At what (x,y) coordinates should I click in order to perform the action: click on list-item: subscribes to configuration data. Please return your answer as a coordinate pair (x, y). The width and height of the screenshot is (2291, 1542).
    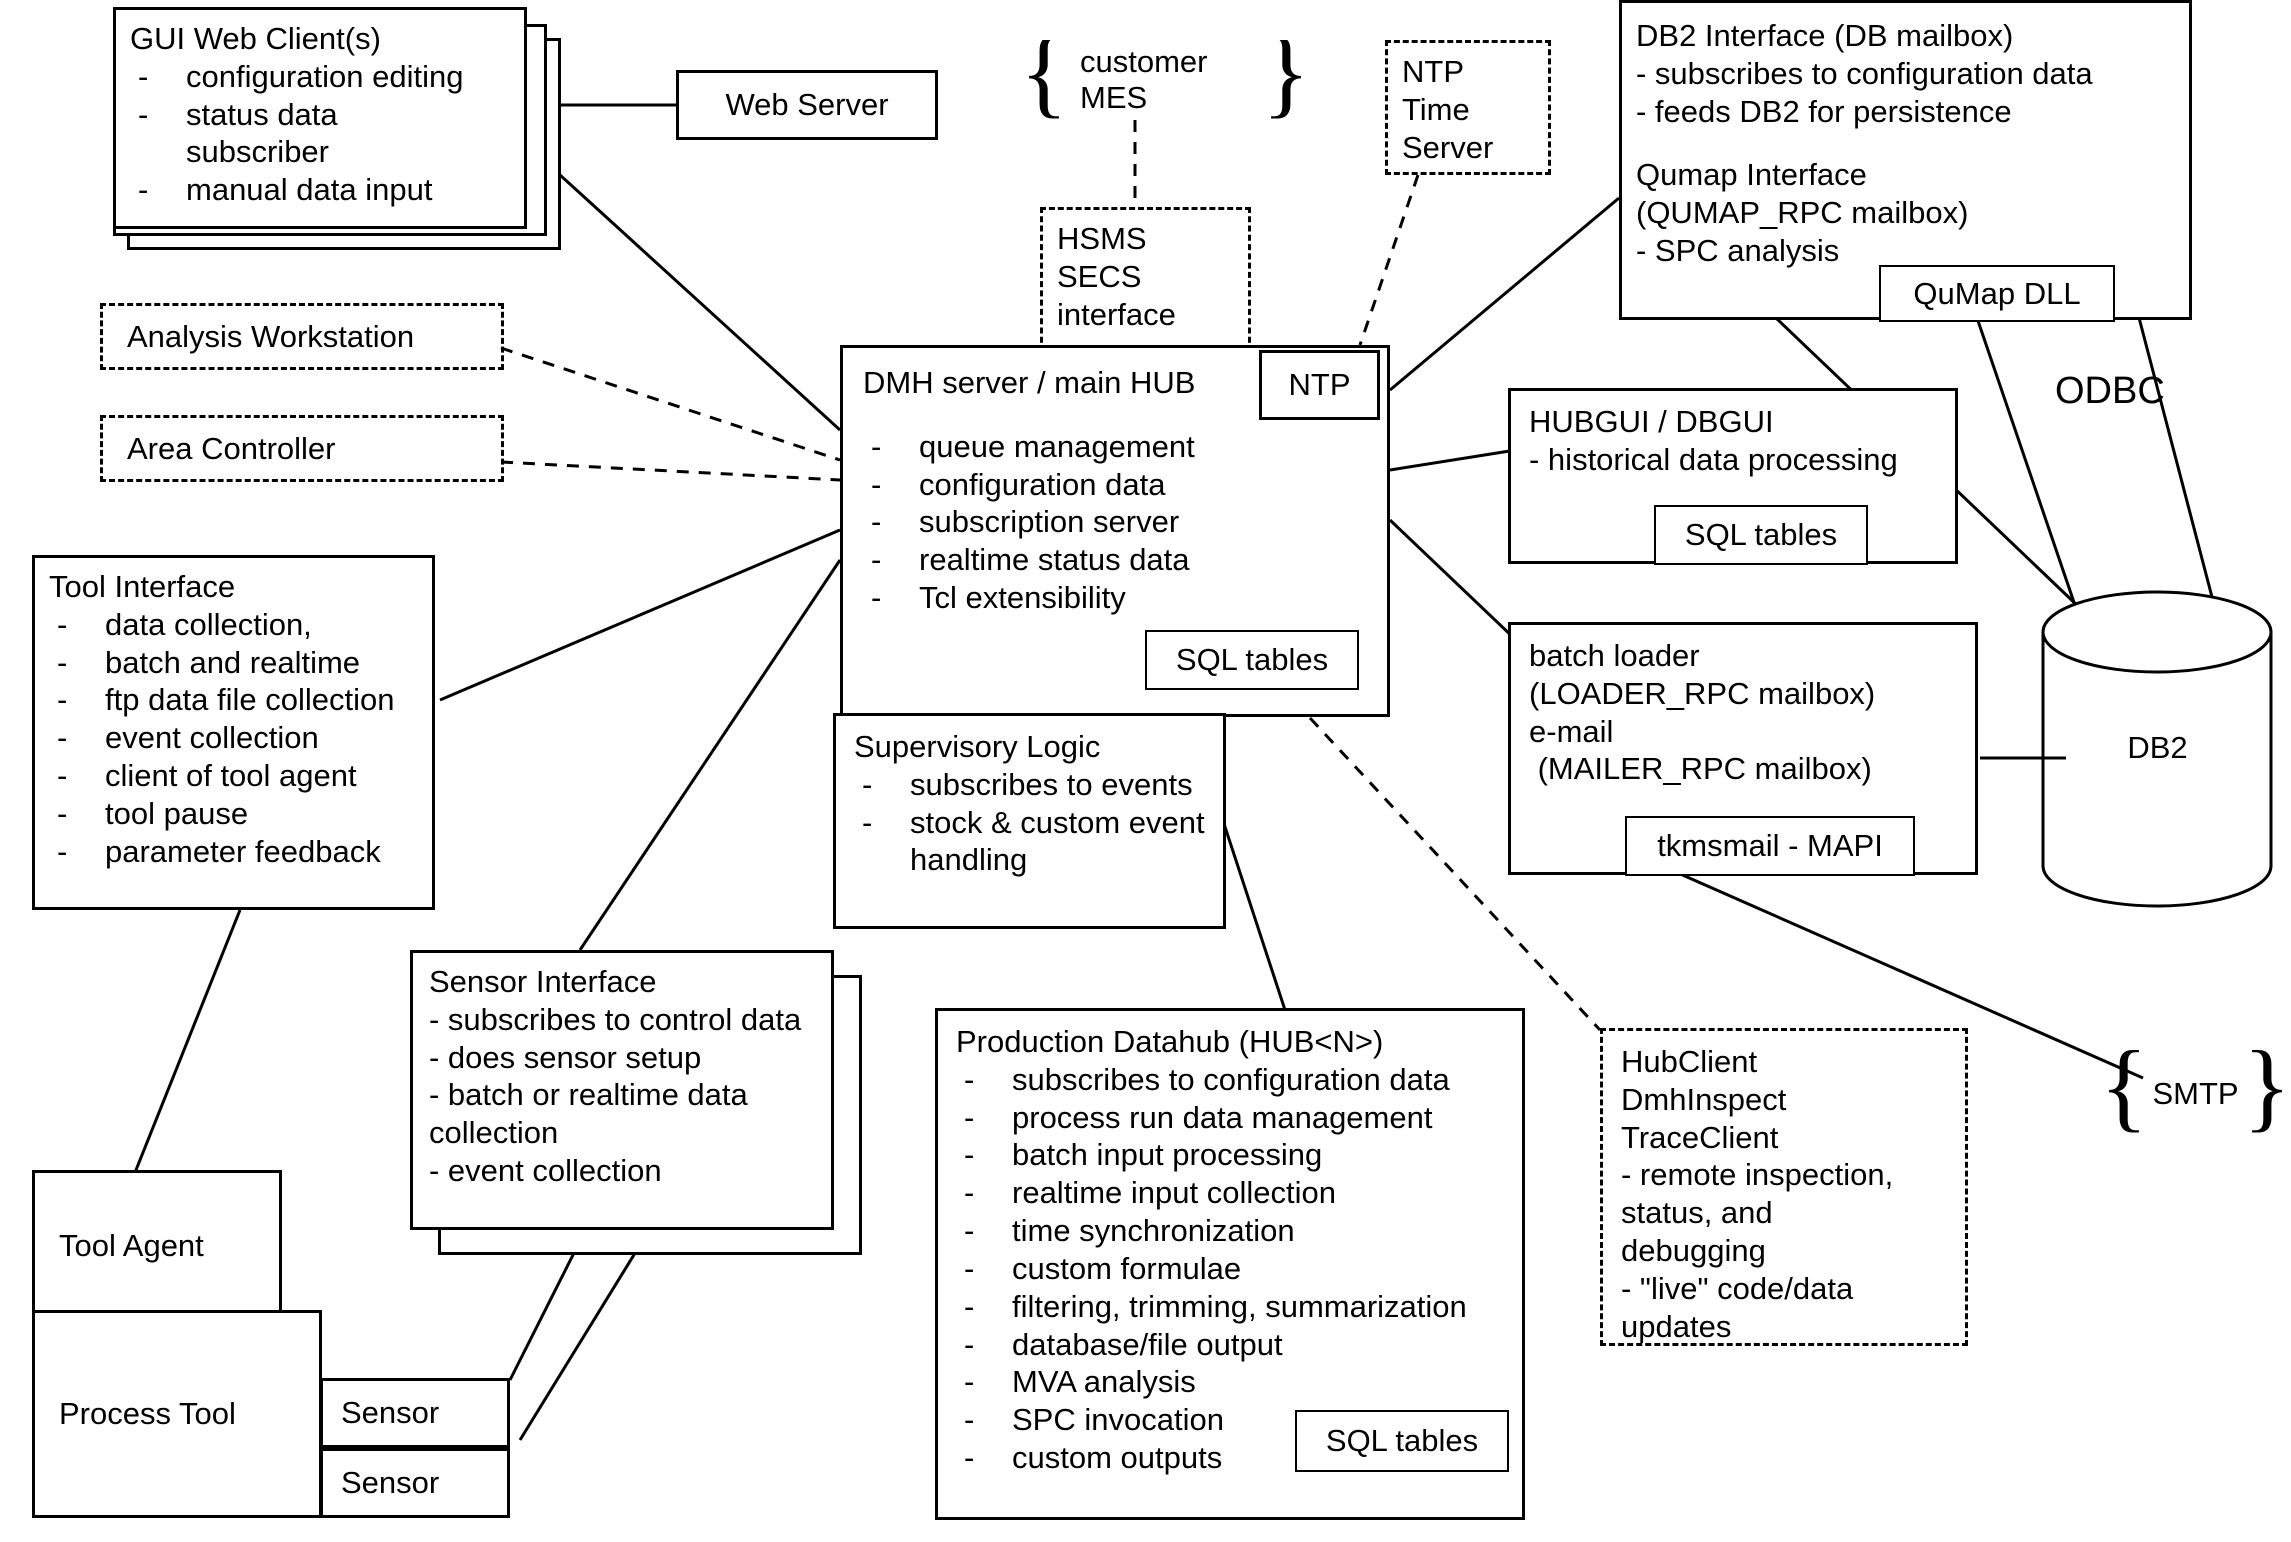
    Looking at the image, I should click on (1230, 1080).